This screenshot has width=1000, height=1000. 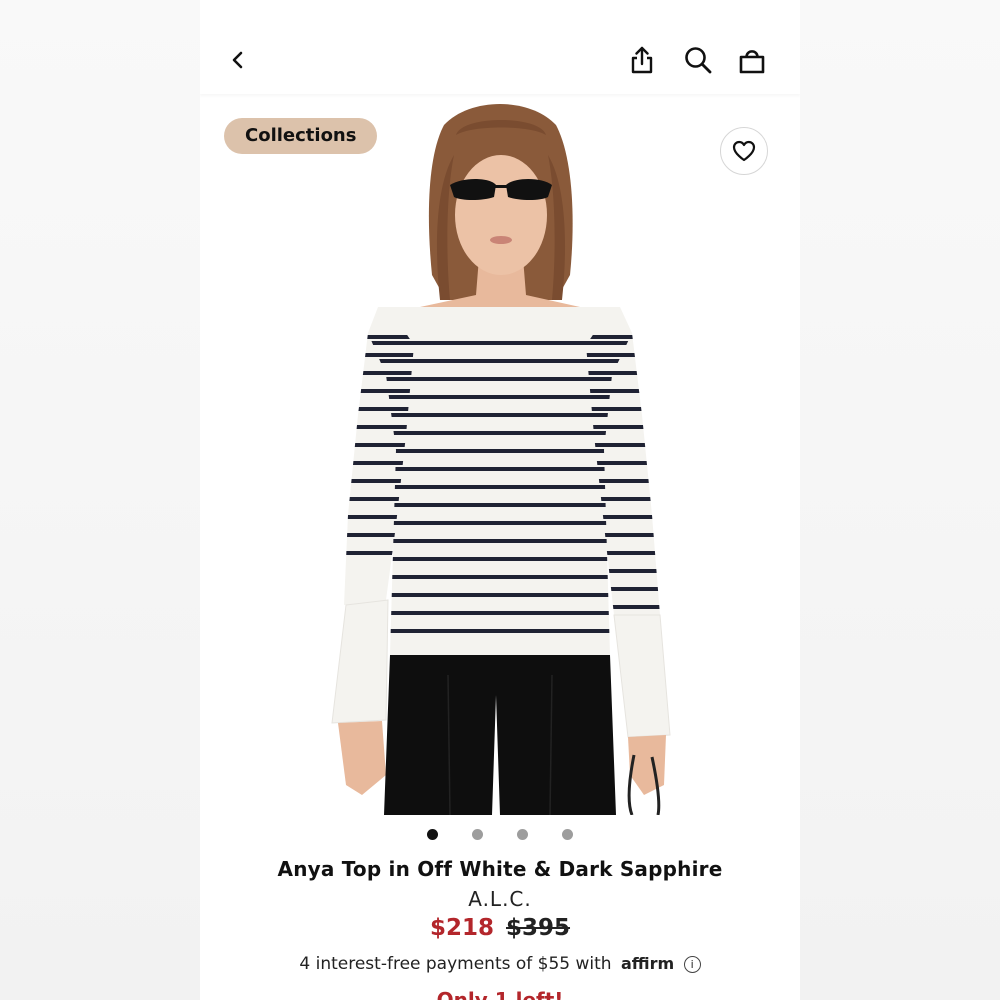 I want to click on carousel-indicator, so click(x=500, y=836).